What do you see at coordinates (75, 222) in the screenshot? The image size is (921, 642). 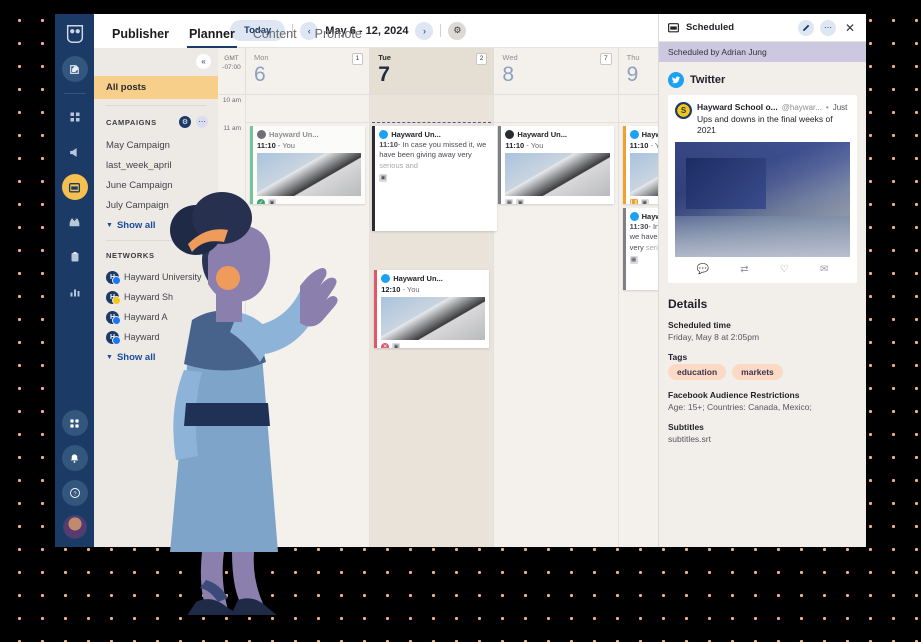 I see `rail-item-inbox` at bounding box center [75, 222].